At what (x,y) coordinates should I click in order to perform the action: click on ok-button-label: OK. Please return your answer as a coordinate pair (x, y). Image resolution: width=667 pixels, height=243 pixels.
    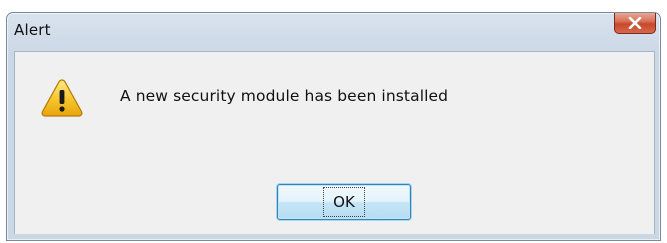
    Looking at the image, I should click on (344, 202).